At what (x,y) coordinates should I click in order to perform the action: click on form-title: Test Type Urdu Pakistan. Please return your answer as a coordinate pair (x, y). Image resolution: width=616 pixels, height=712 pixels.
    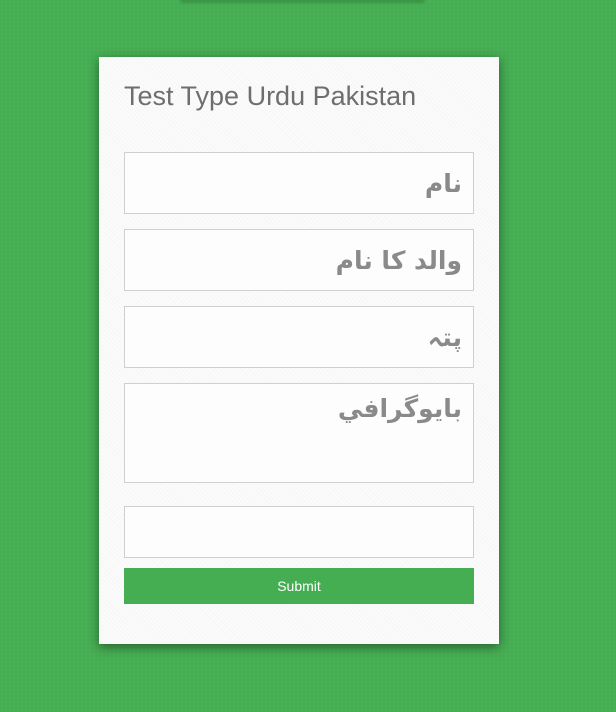
    Looking at the image, I should click on (270, 96).